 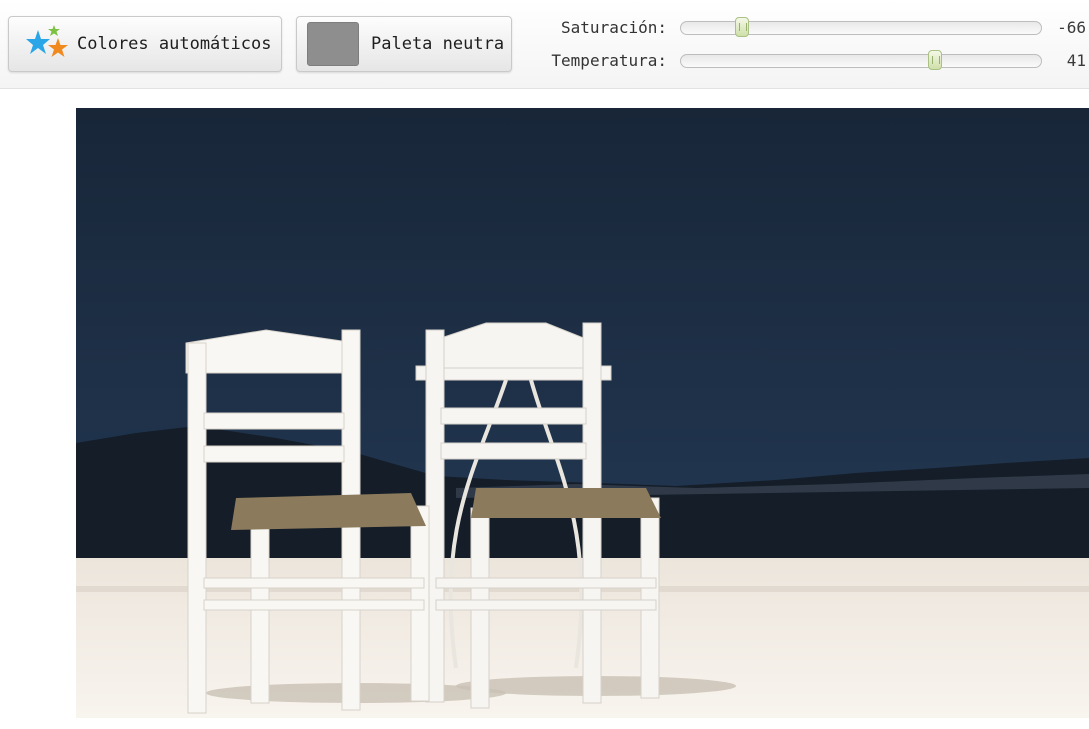 What do you see at coordinates (47, 41) in the screenshot?
I see `multicolor-stars-icon` at bounding box center [47, 41].